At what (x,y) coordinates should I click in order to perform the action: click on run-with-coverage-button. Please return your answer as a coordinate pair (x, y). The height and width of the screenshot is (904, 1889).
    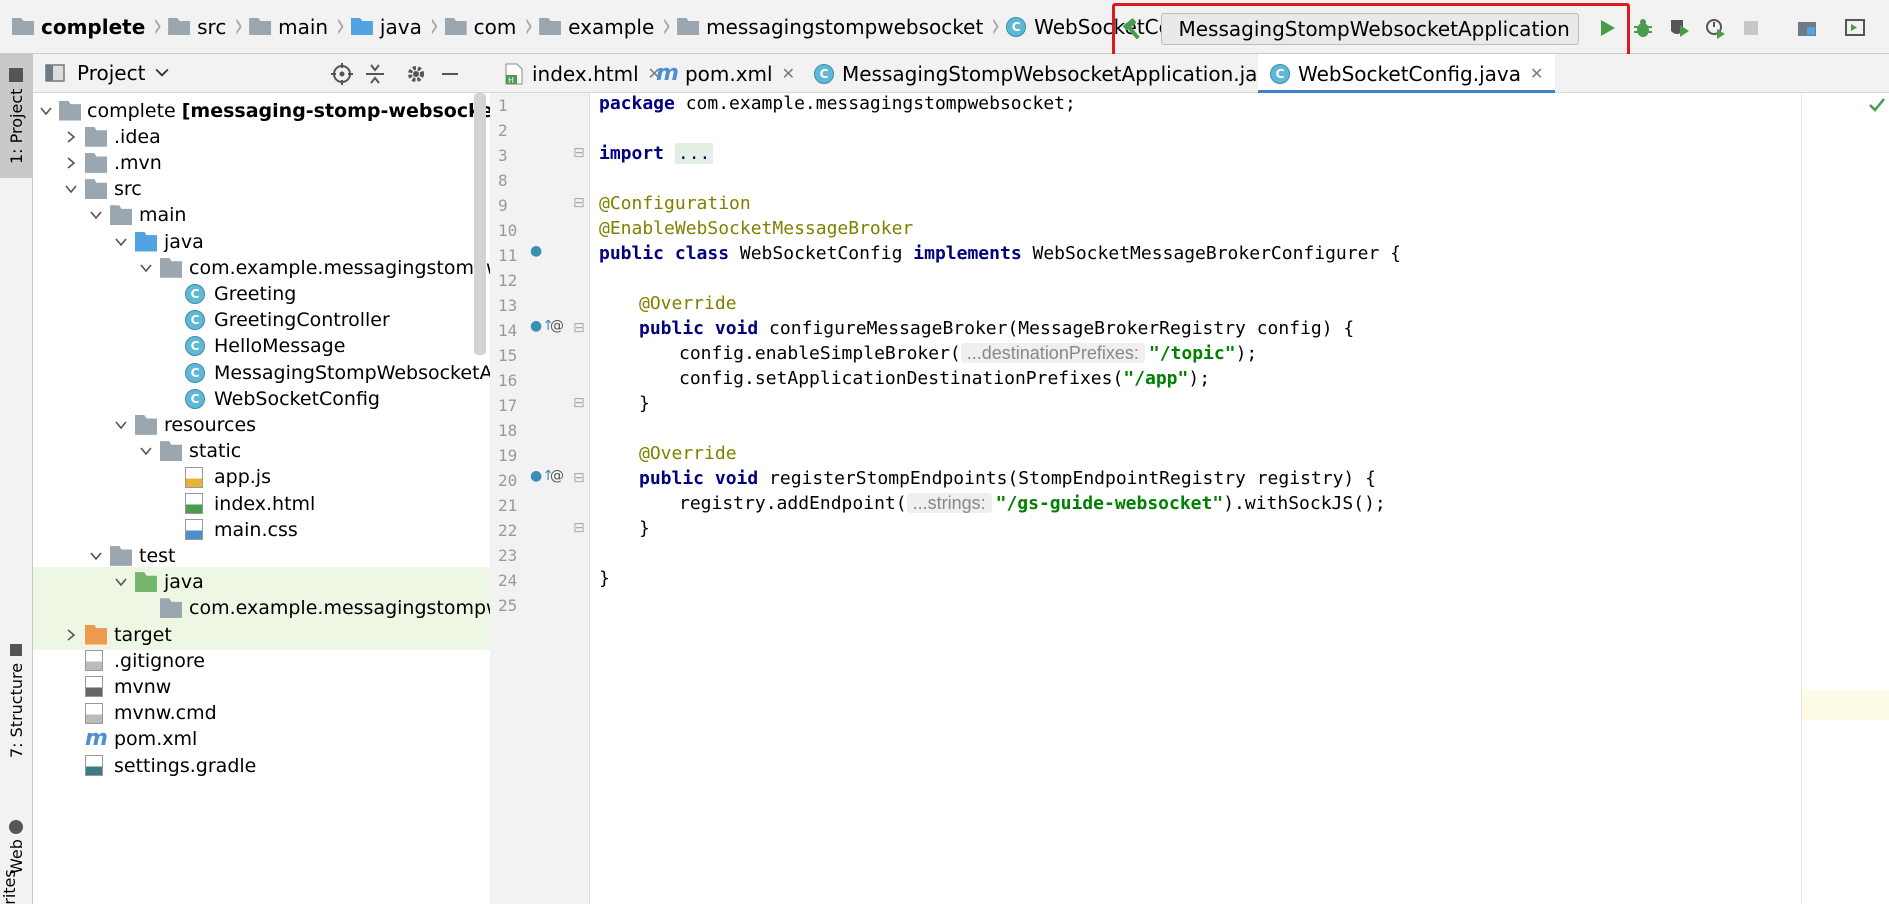
    Looking at the image, I should click on (1679, 28).